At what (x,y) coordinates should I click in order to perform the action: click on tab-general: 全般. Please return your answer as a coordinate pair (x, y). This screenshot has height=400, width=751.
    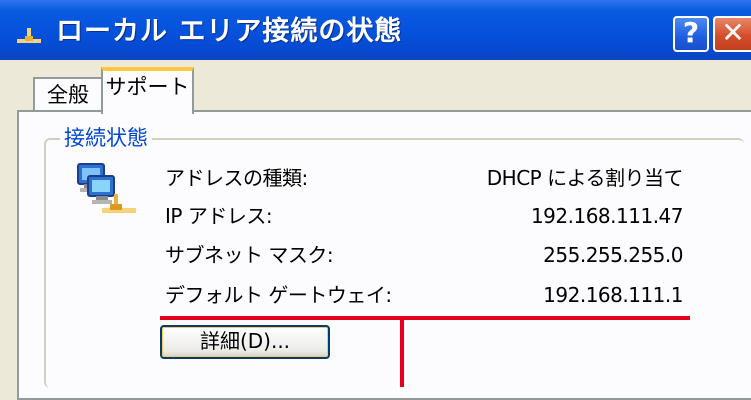
    Looking at the image, I should click on (68, 94).